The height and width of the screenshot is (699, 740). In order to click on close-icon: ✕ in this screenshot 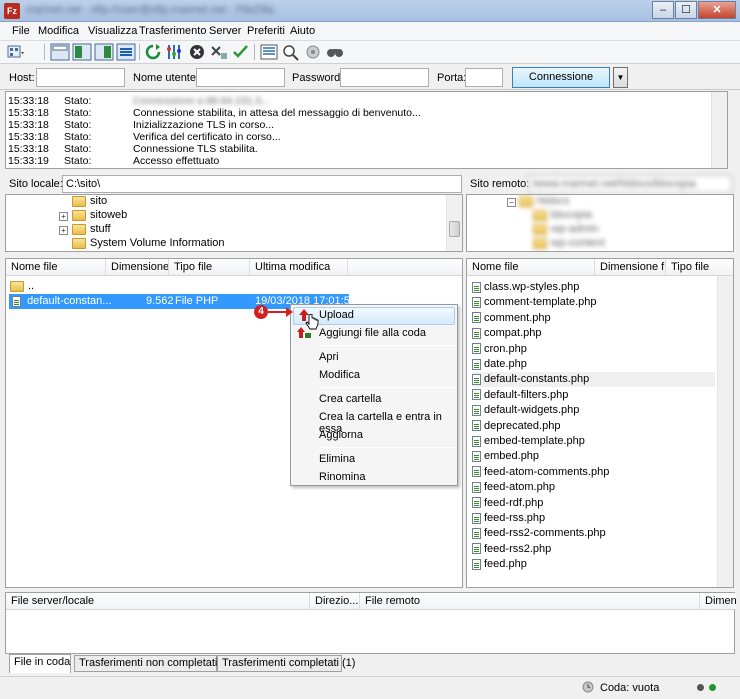, I will do `click(717, 10)`.